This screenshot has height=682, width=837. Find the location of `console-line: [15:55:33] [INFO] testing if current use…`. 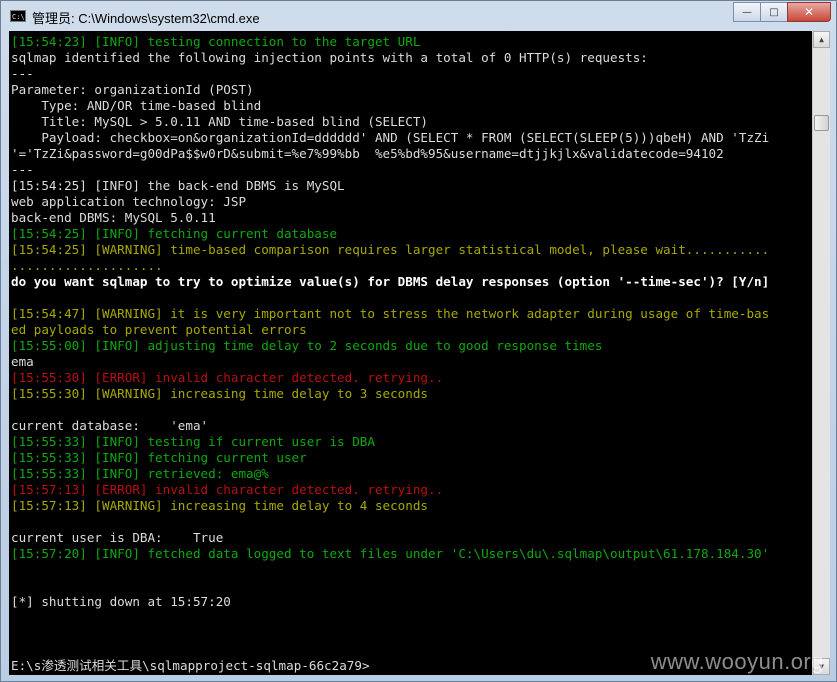

console-line: [15:55:33] [INFO] testing if current use… is located at coordinates (411, 442).